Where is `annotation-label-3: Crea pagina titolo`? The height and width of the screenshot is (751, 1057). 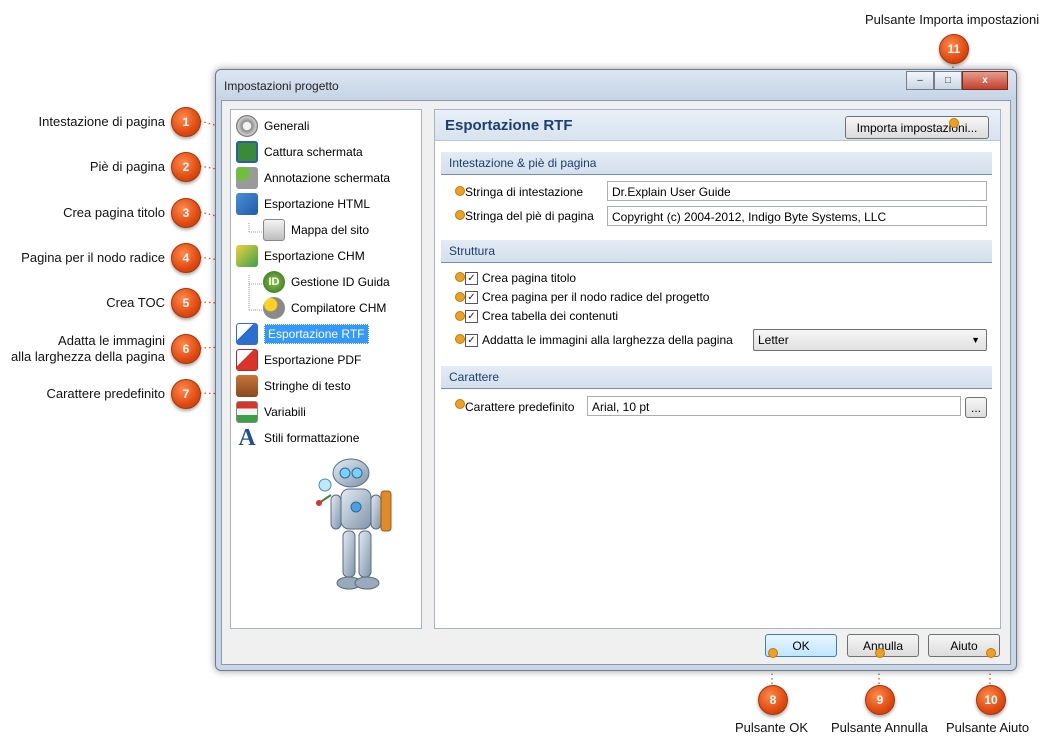 annotation-label-3: Crea pagina titolo is located at coordinates (114, 212).